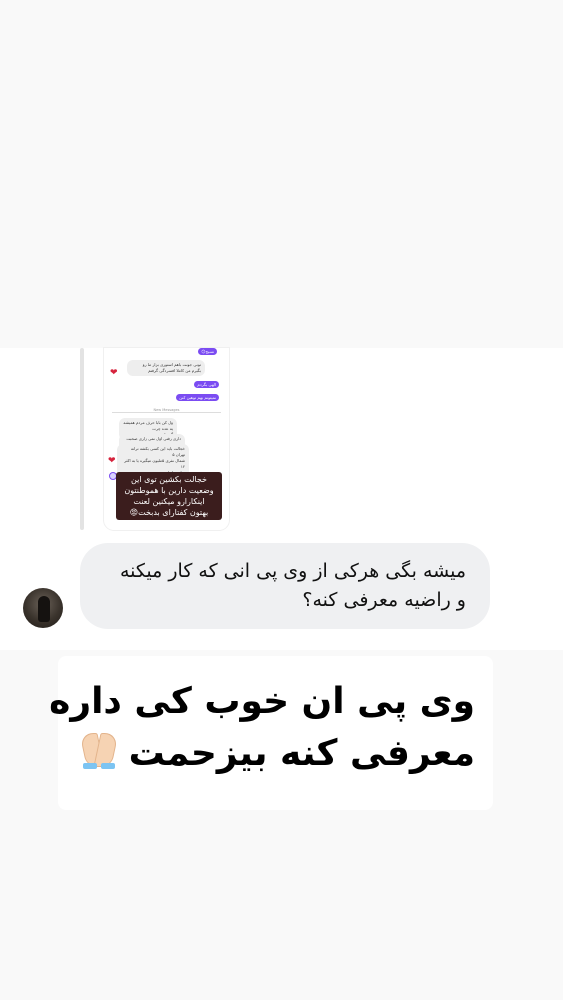 The height and width of the screenshot is (1000, 563). Describe the element at coordinates (384, 600) in the screenshot. I see `message-text-line: و راضیه معرفی کنه؟` at that location.